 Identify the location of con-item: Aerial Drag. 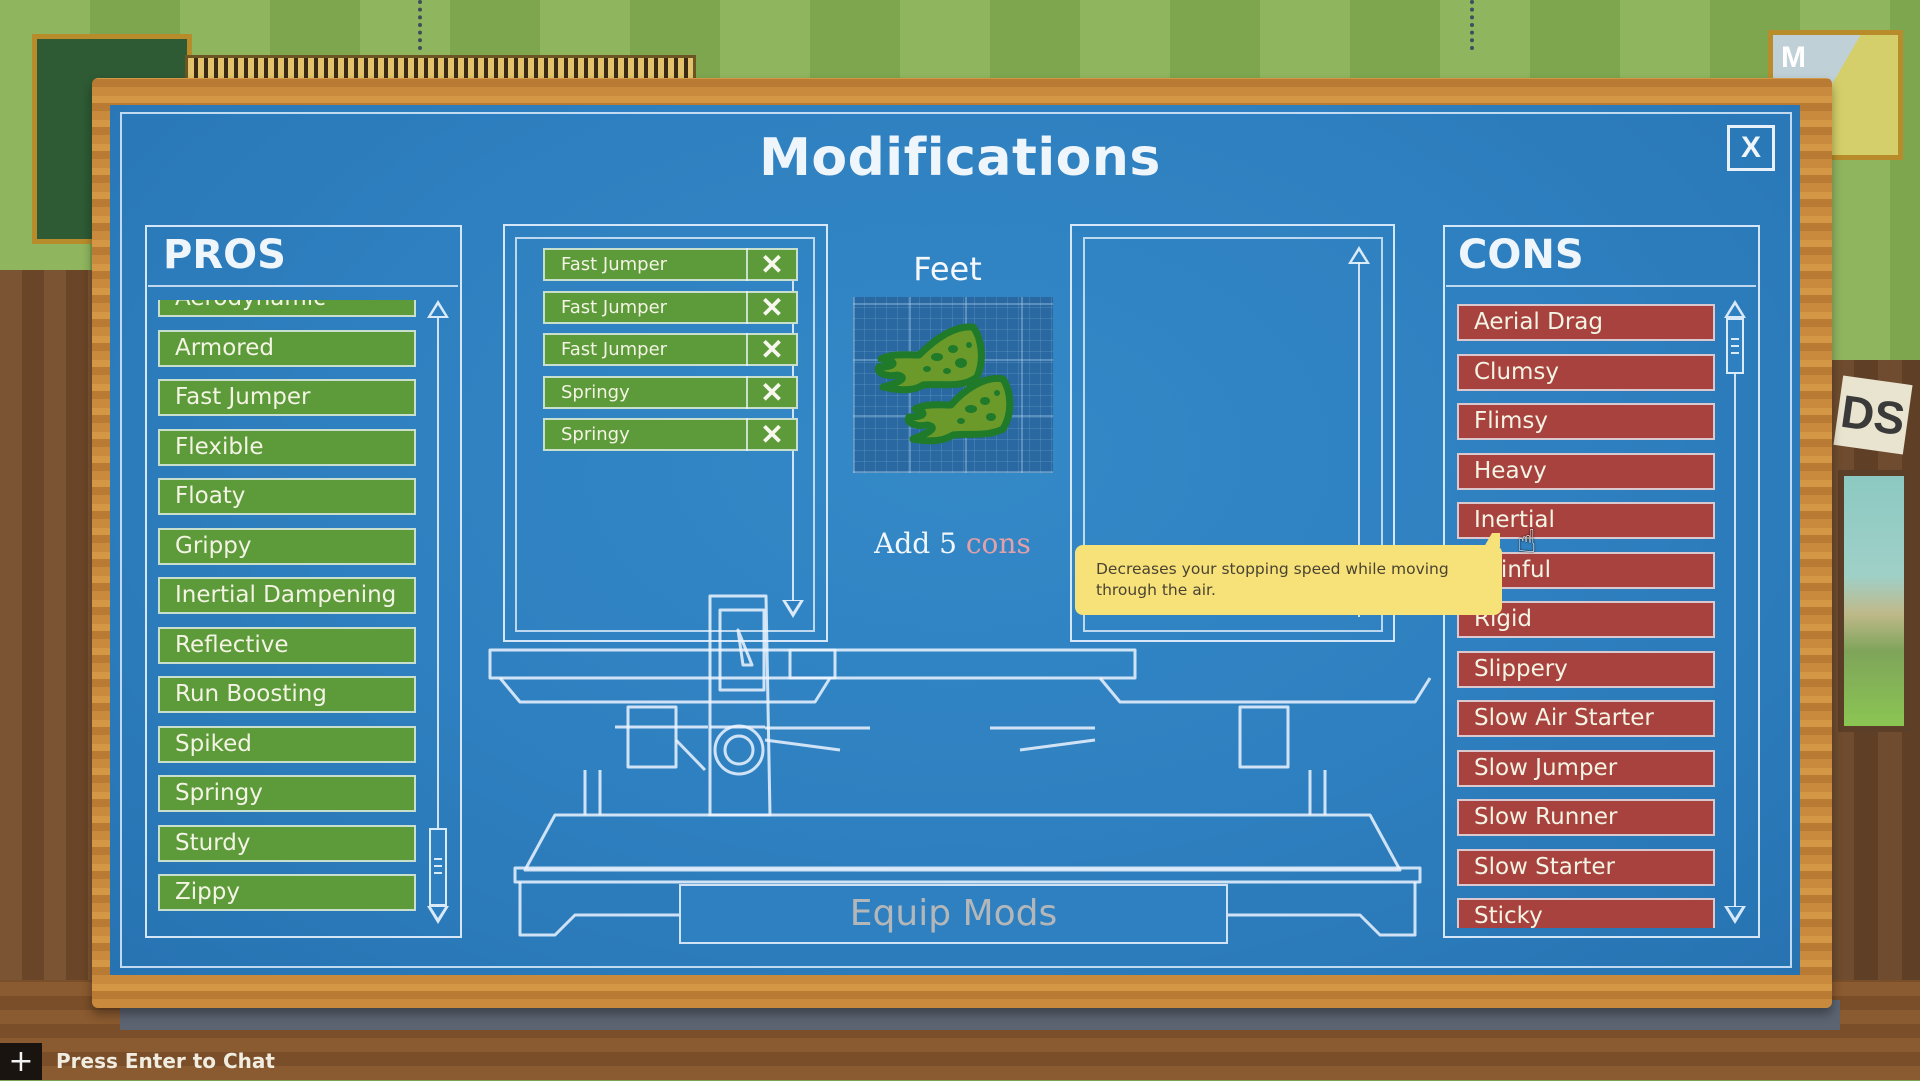
(1586, 322).